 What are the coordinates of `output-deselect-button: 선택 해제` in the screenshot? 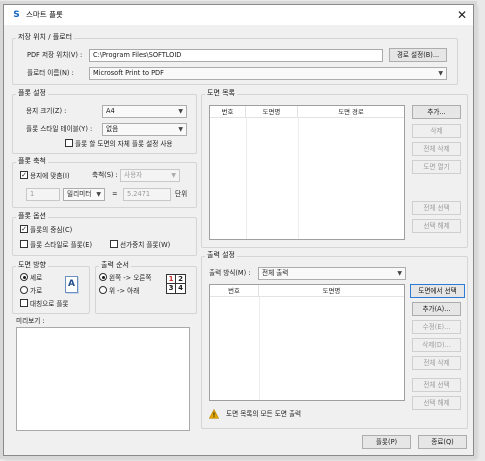 It's located at (436, 403).